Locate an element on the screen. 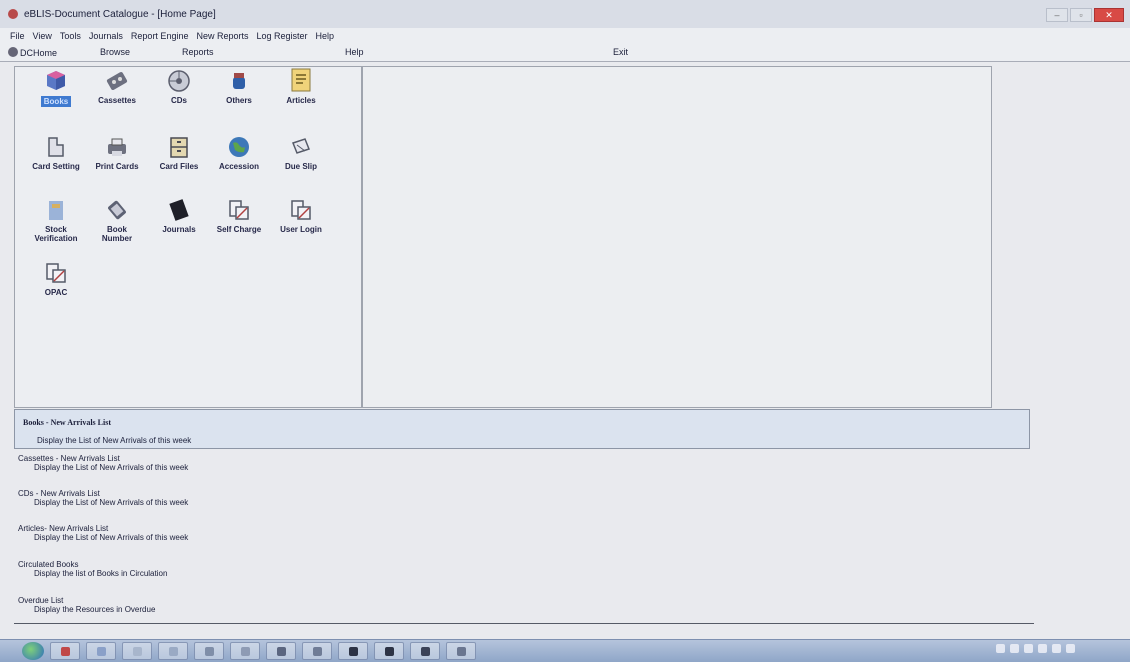 Image resolution: width=1130 pixels, height=662 pixels. self-charge-tile: Self Charge is located at coordinates (239, 216).